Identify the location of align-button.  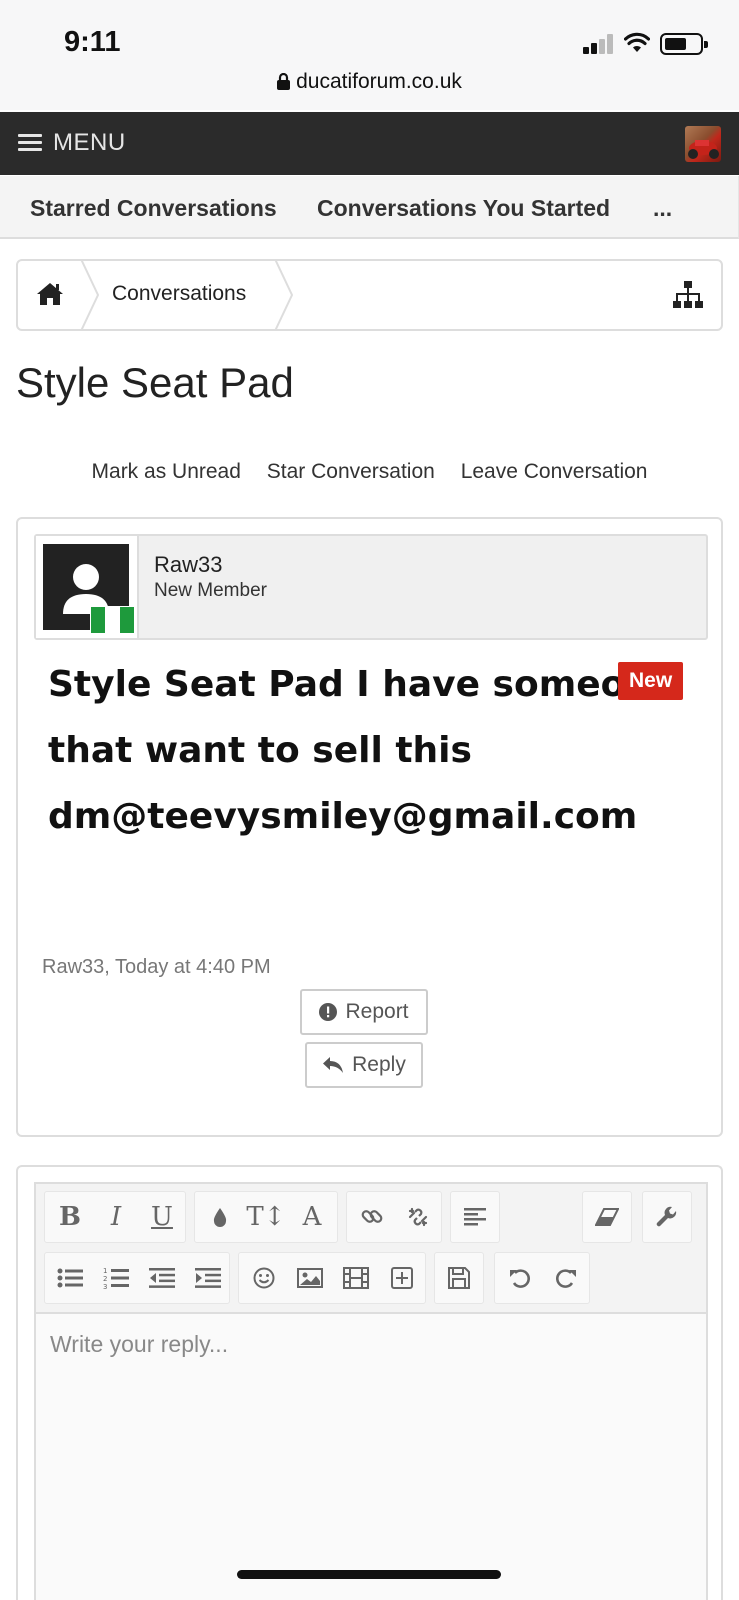
(475, 1217).